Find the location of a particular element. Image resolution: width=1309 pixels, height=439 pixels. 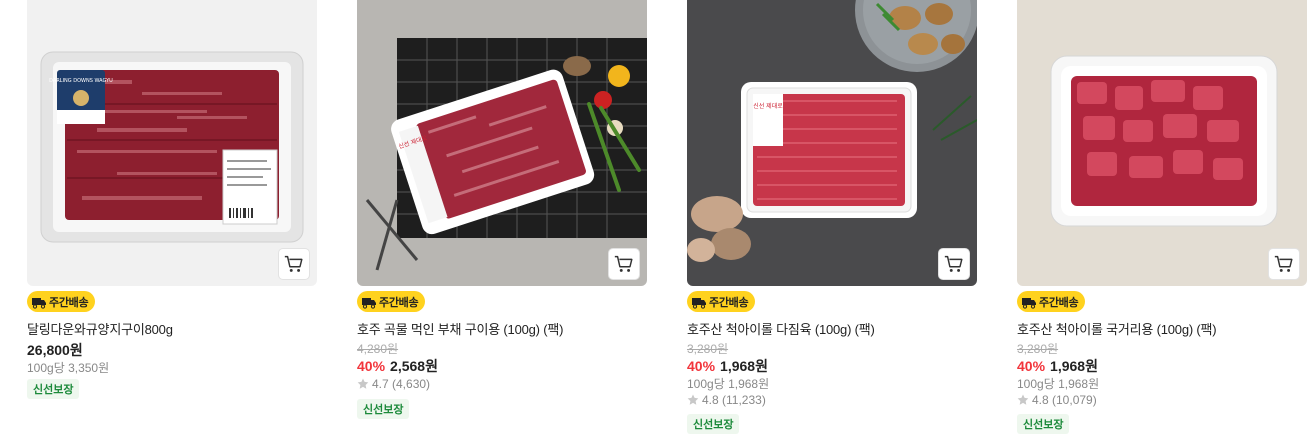

sale-price: 2,568원 is located at coordinates (414, 366).